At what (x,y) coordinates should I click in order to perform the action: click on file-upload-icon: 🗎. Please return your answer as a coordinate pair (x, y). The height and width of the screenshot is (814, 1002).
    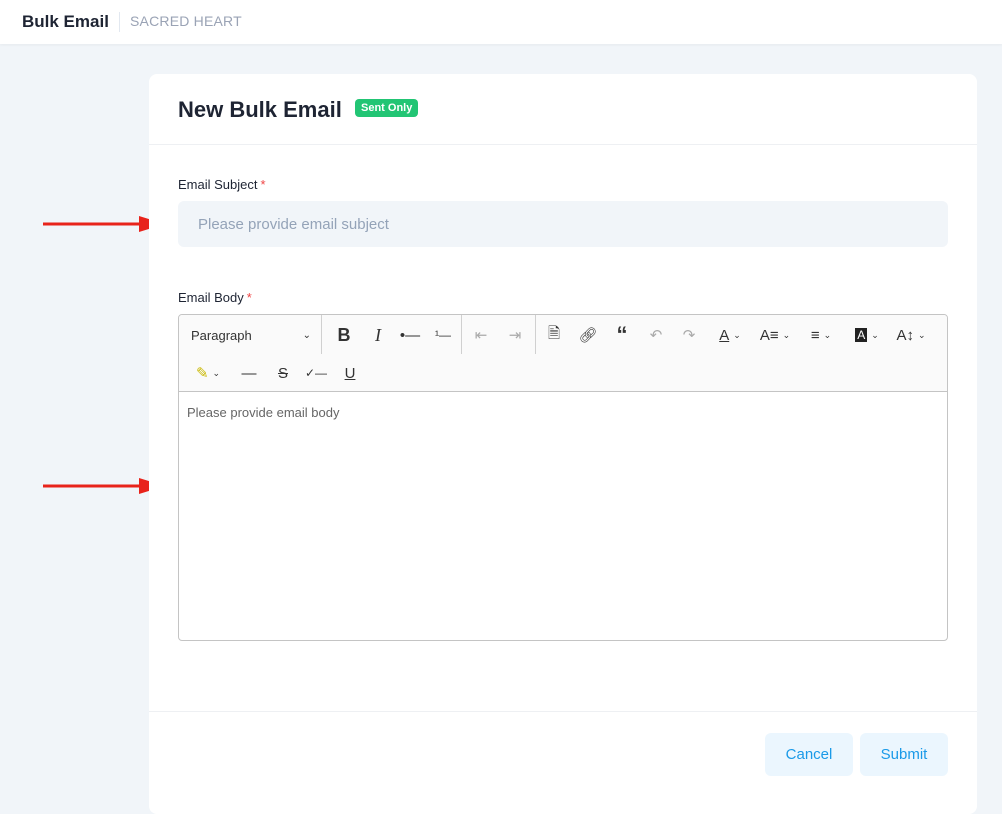
    Looking at the image, I should click on (554, 333).